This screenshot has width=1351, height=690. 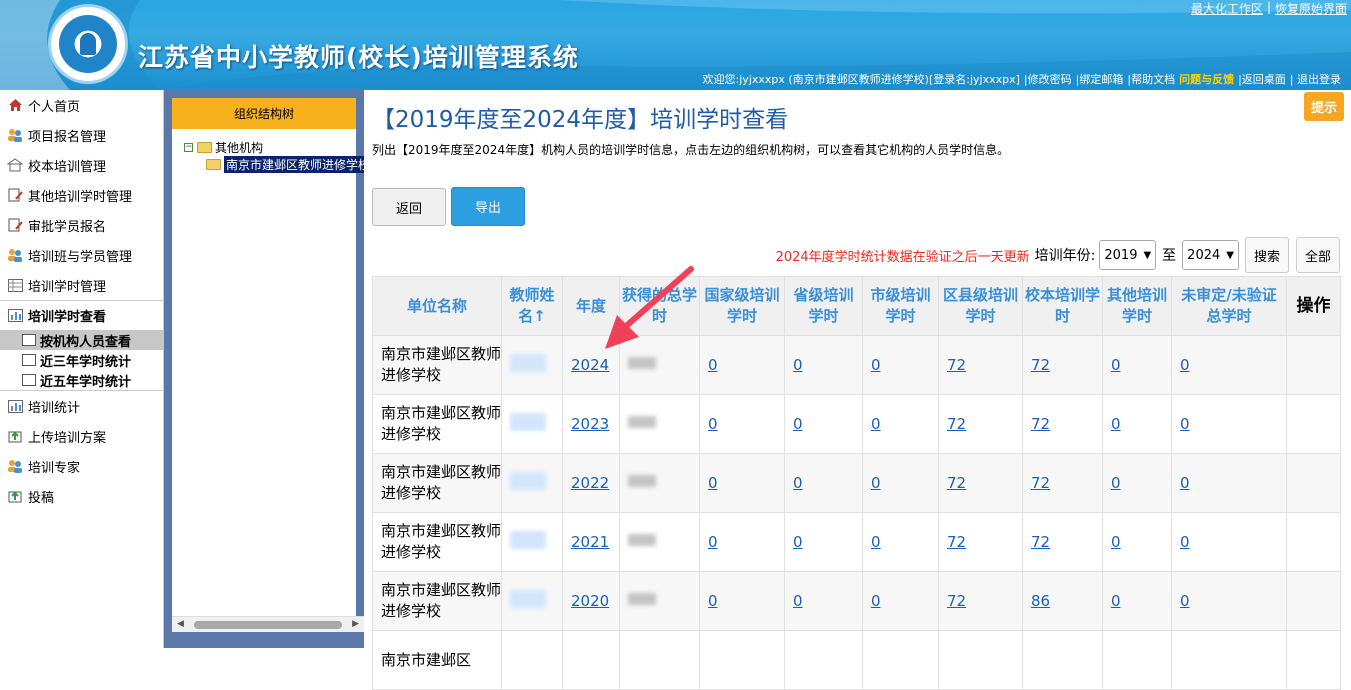 What do you see at coordinates (823, 660) in the screenshot?
I see `cell-provincial` at bounding box center [823, 660].